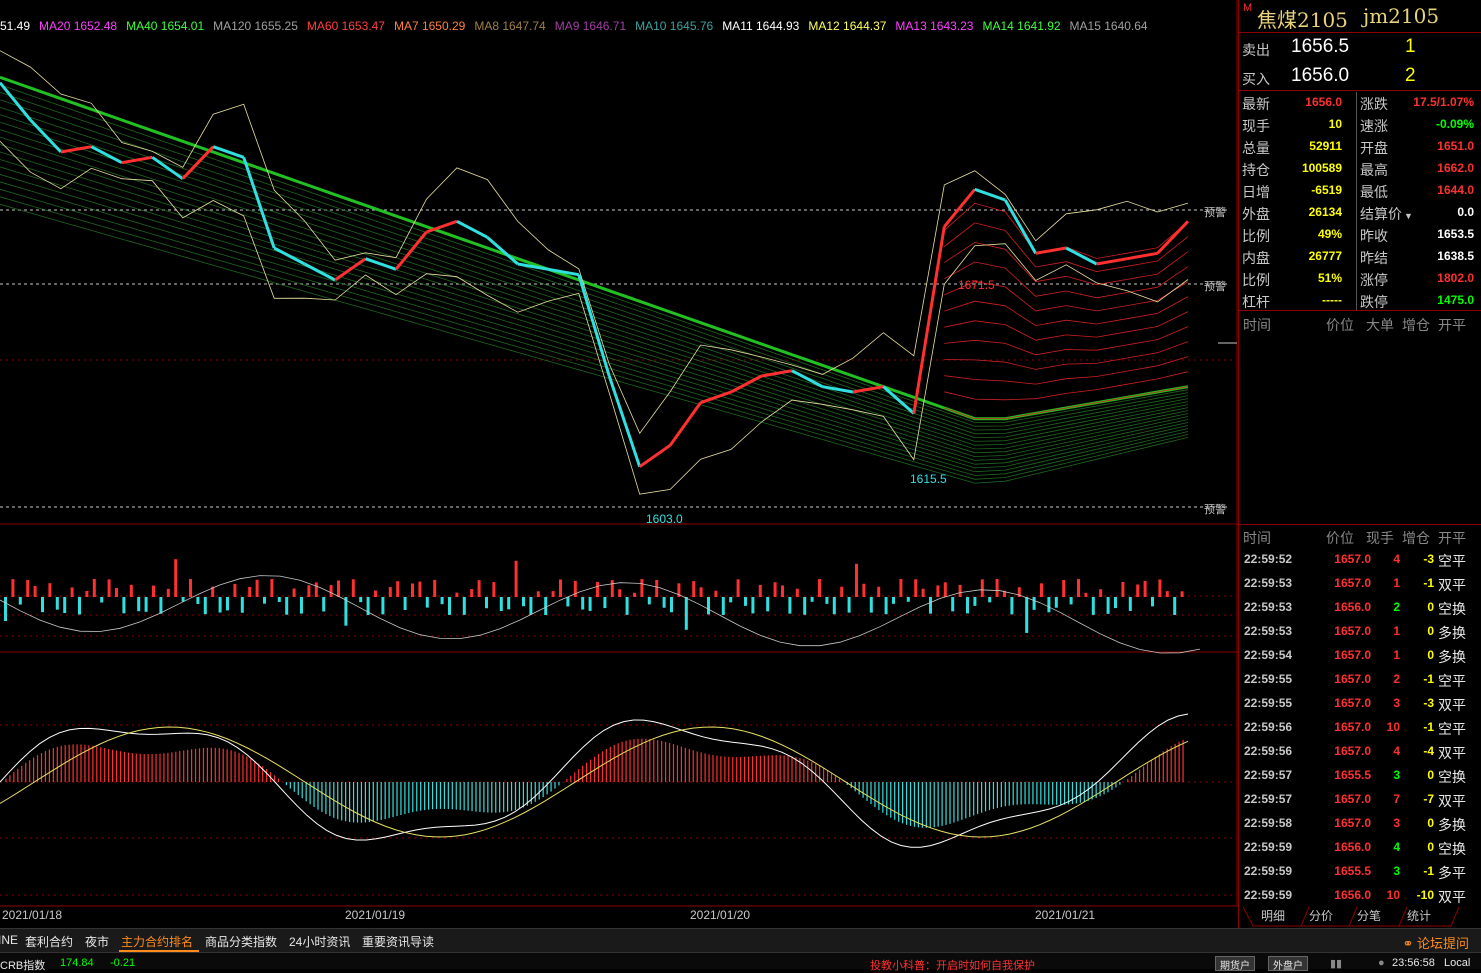 The height and width of the screenshot is (973, 1481). What do you see at coordinates (1256, 192) in the screenshot?
I see `quote-label: 日增` at bounding box center [1256, 192].